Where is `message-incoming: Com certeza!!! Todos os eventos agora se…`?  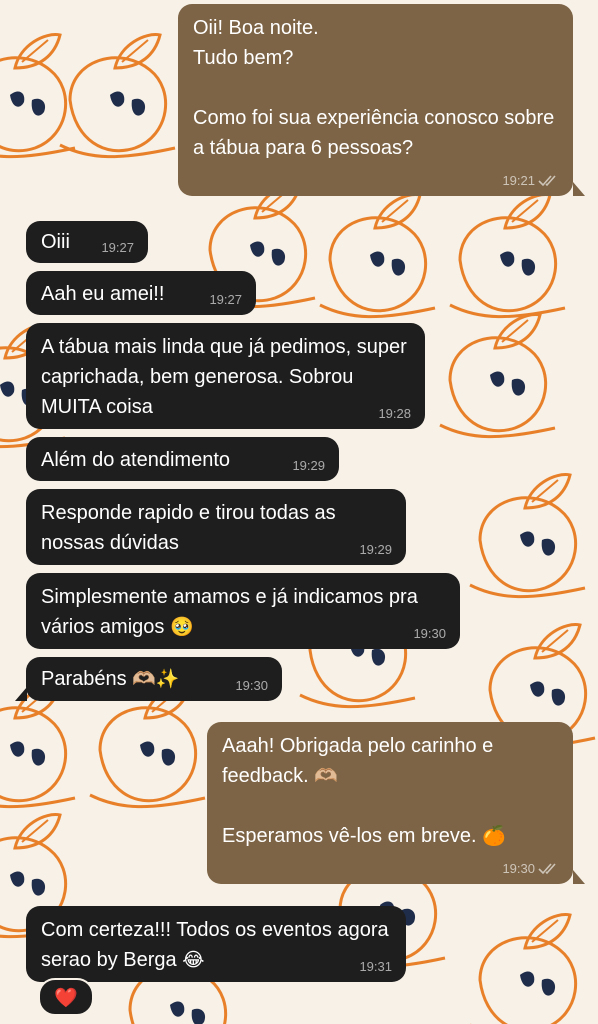 message-incoming: Com certeza!!! Todos os eventos agora se… is located at coordinates (216, 944).